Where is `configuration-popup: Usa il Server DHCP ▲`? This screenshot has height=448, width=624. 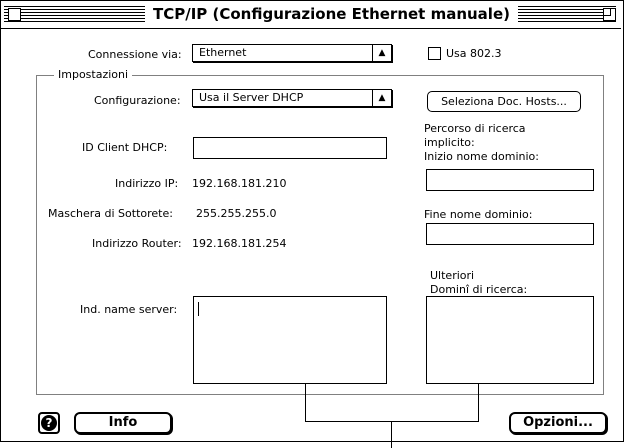
configuration-popup: Usa il Server DHCP ▲ is located at coordinates (292, 98).